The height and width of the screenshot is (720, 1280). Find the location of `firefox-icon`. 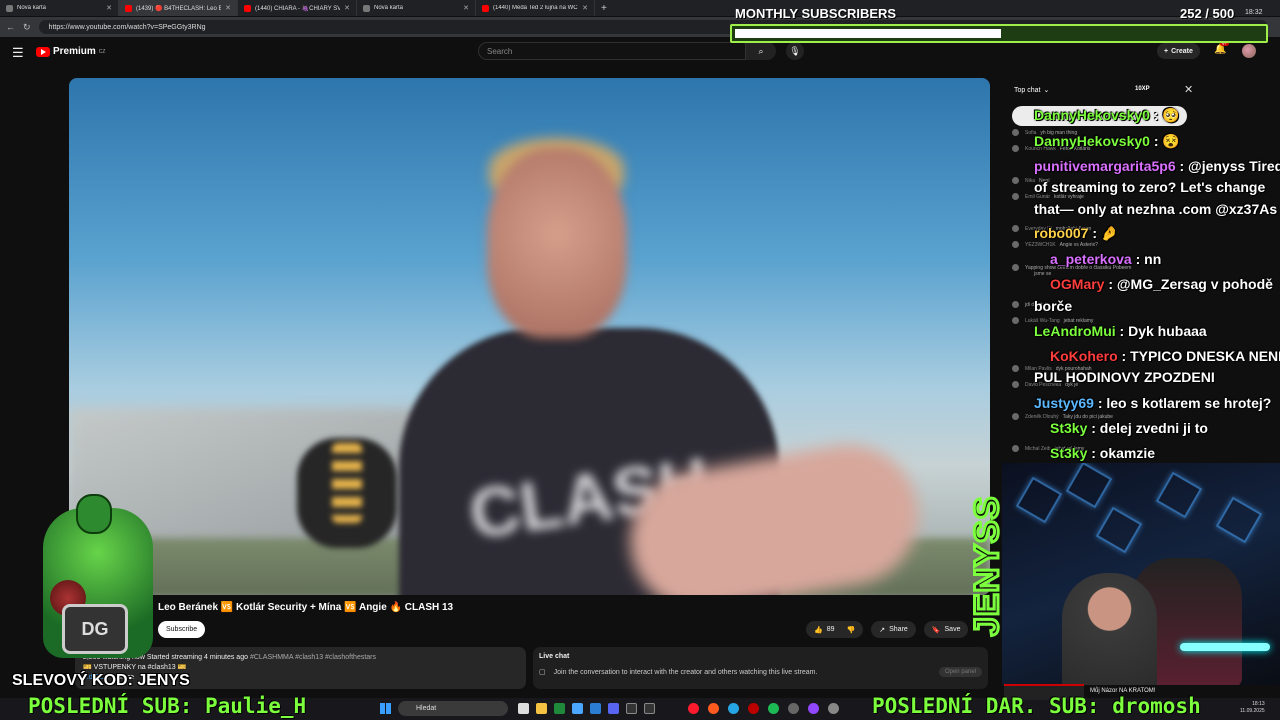

firefox-icon is located at coordinates (713, 708).